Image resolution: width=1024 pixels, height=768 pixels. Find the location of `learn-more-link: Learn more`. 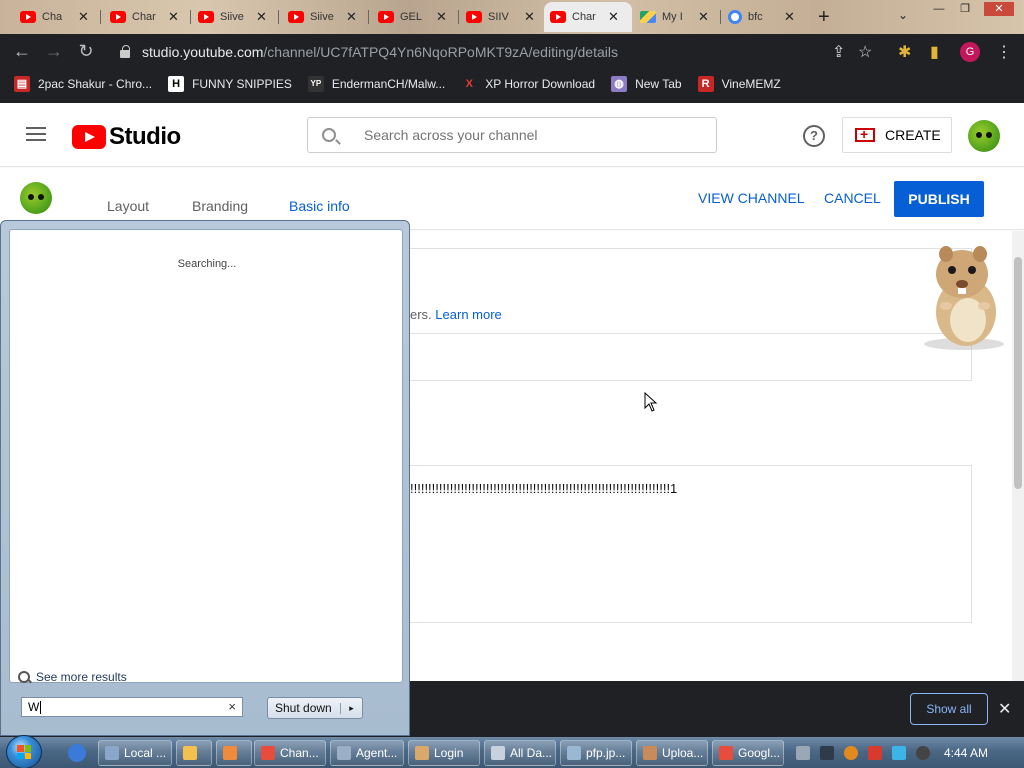

learn-more-link: Learn more is located at coordinates (468, 314).